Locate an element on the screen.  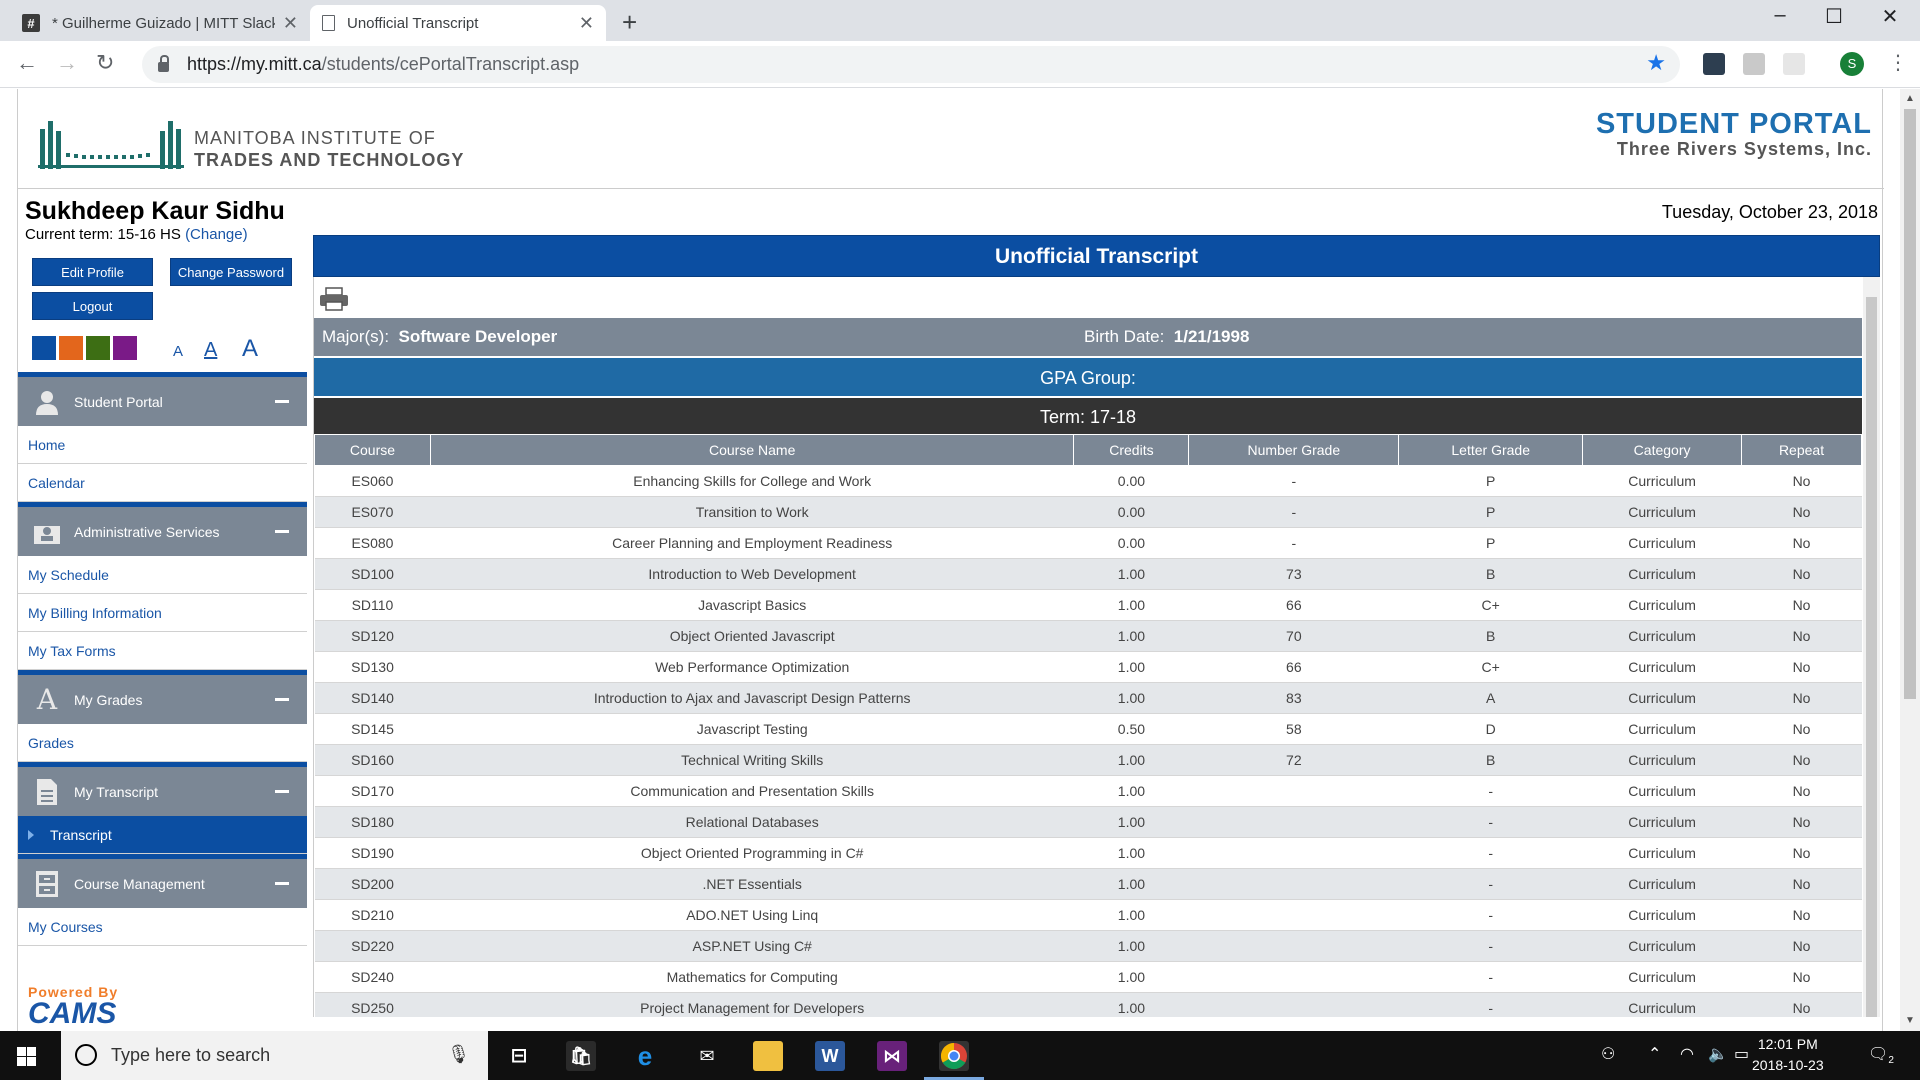
tab-transcript: Unofficial Transcript ✕ is located at coordinates (458, 23).